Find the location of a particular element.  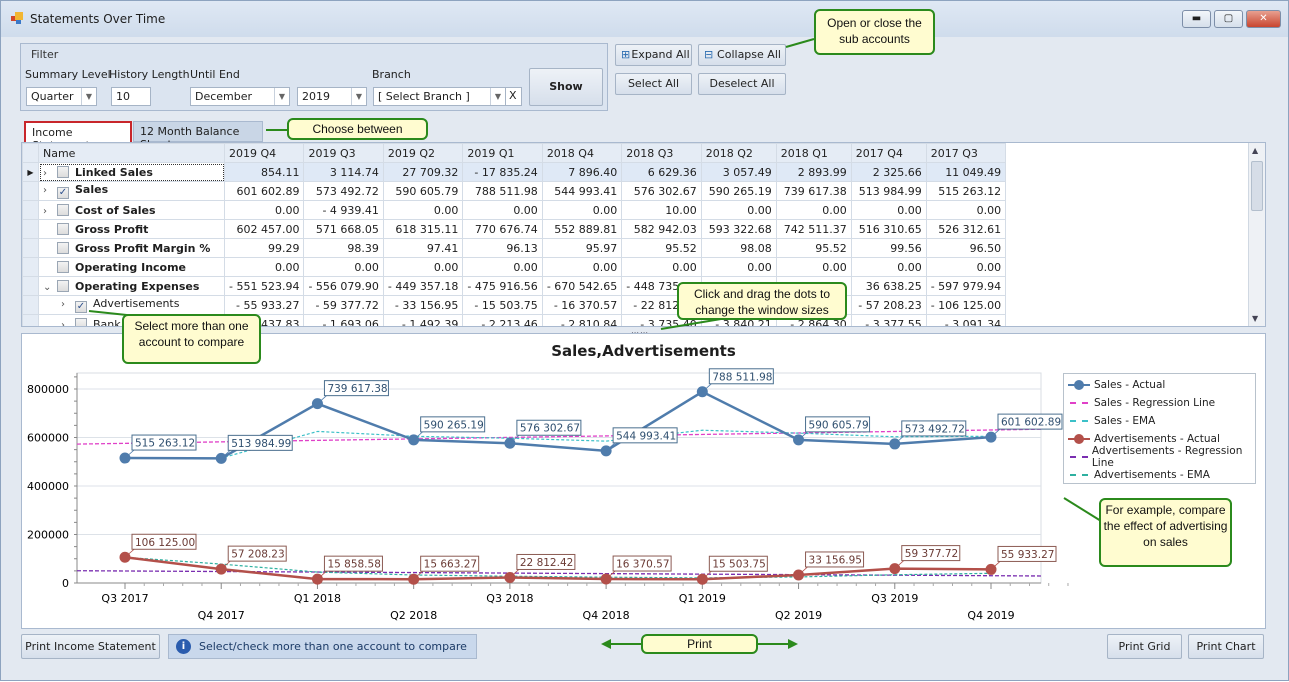

legend-item: Sales - Regression Line is located at coordinates (1159, 403).